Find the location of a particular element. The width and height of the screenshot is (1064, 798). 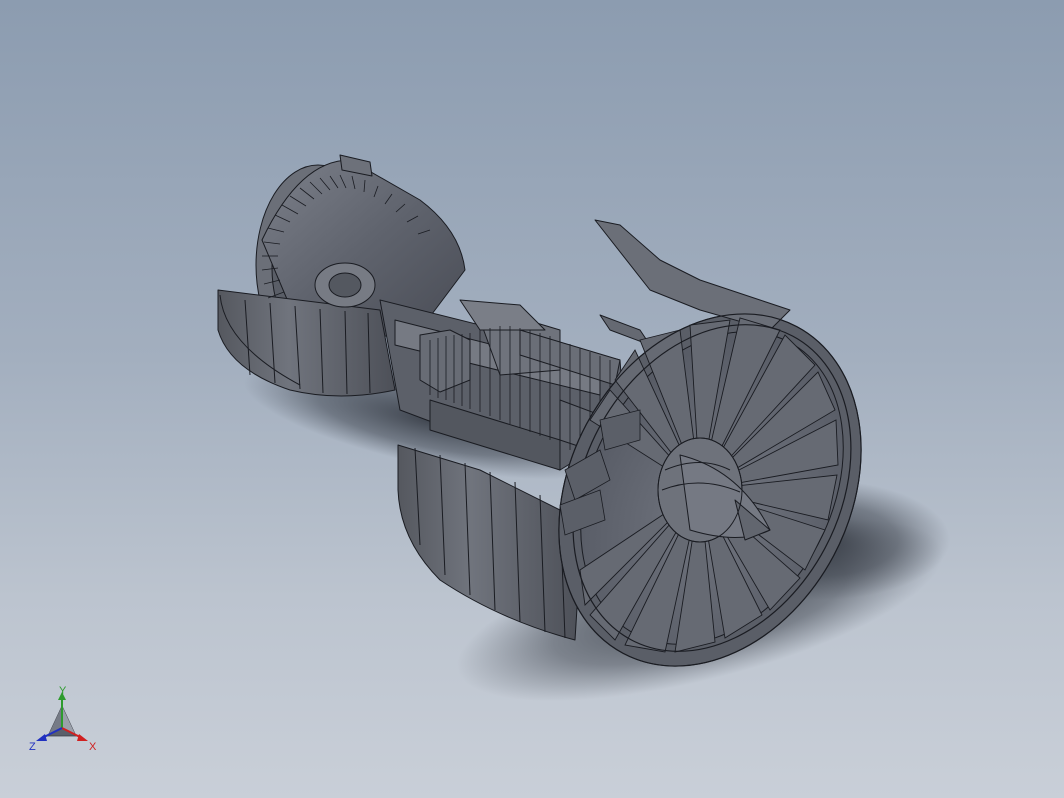

y-axis-label: Y is located at coordinates (63, 691).